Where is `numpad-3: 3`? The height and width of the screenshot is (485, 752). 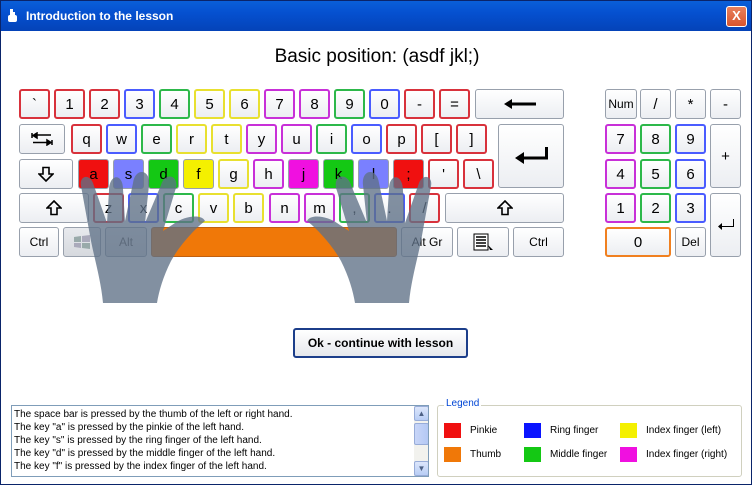
numpad-3: 3 is located at coordinates (690, 208).